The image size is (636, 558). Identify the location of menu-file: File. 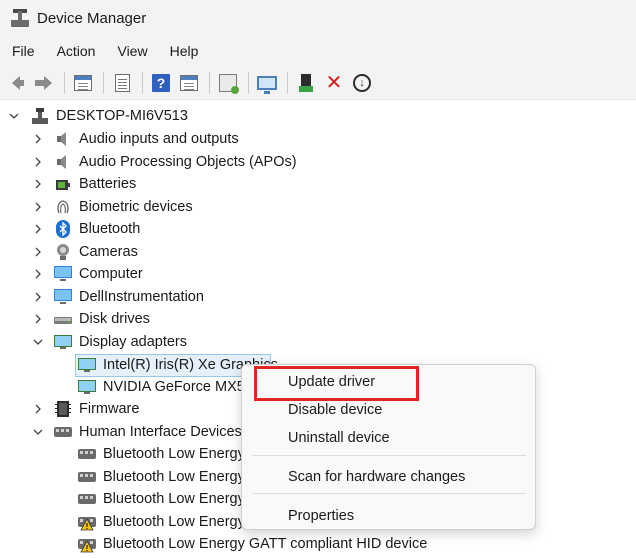
(23, 51).